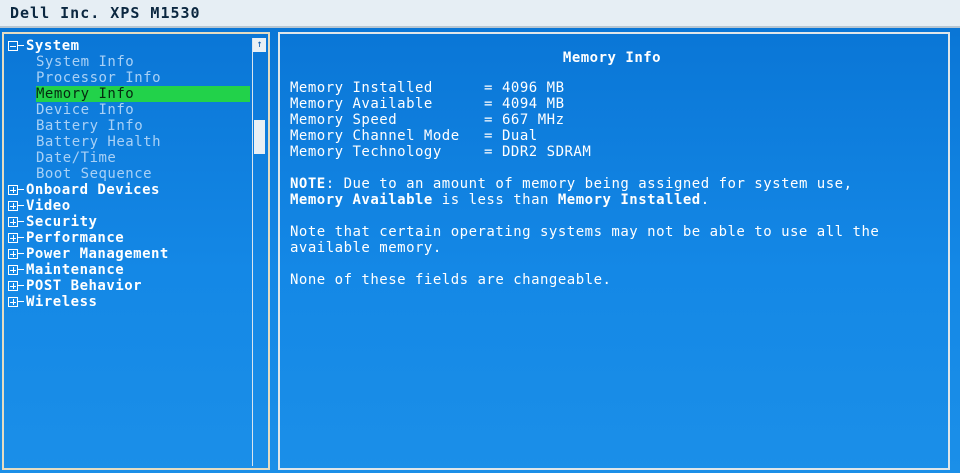 Image resolution: width=960 pixels, height=473 pixels. I want to click on tree-group-wireless: Wireless, so click(129, 302).